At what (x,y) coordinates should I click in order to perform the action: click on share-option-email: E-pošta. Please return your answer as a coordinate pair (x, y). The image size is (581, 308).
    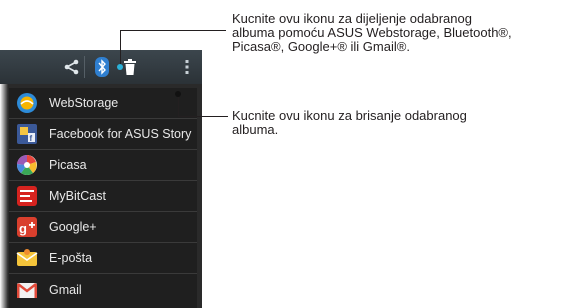
    Looking at the image, I should click on (103, 258).